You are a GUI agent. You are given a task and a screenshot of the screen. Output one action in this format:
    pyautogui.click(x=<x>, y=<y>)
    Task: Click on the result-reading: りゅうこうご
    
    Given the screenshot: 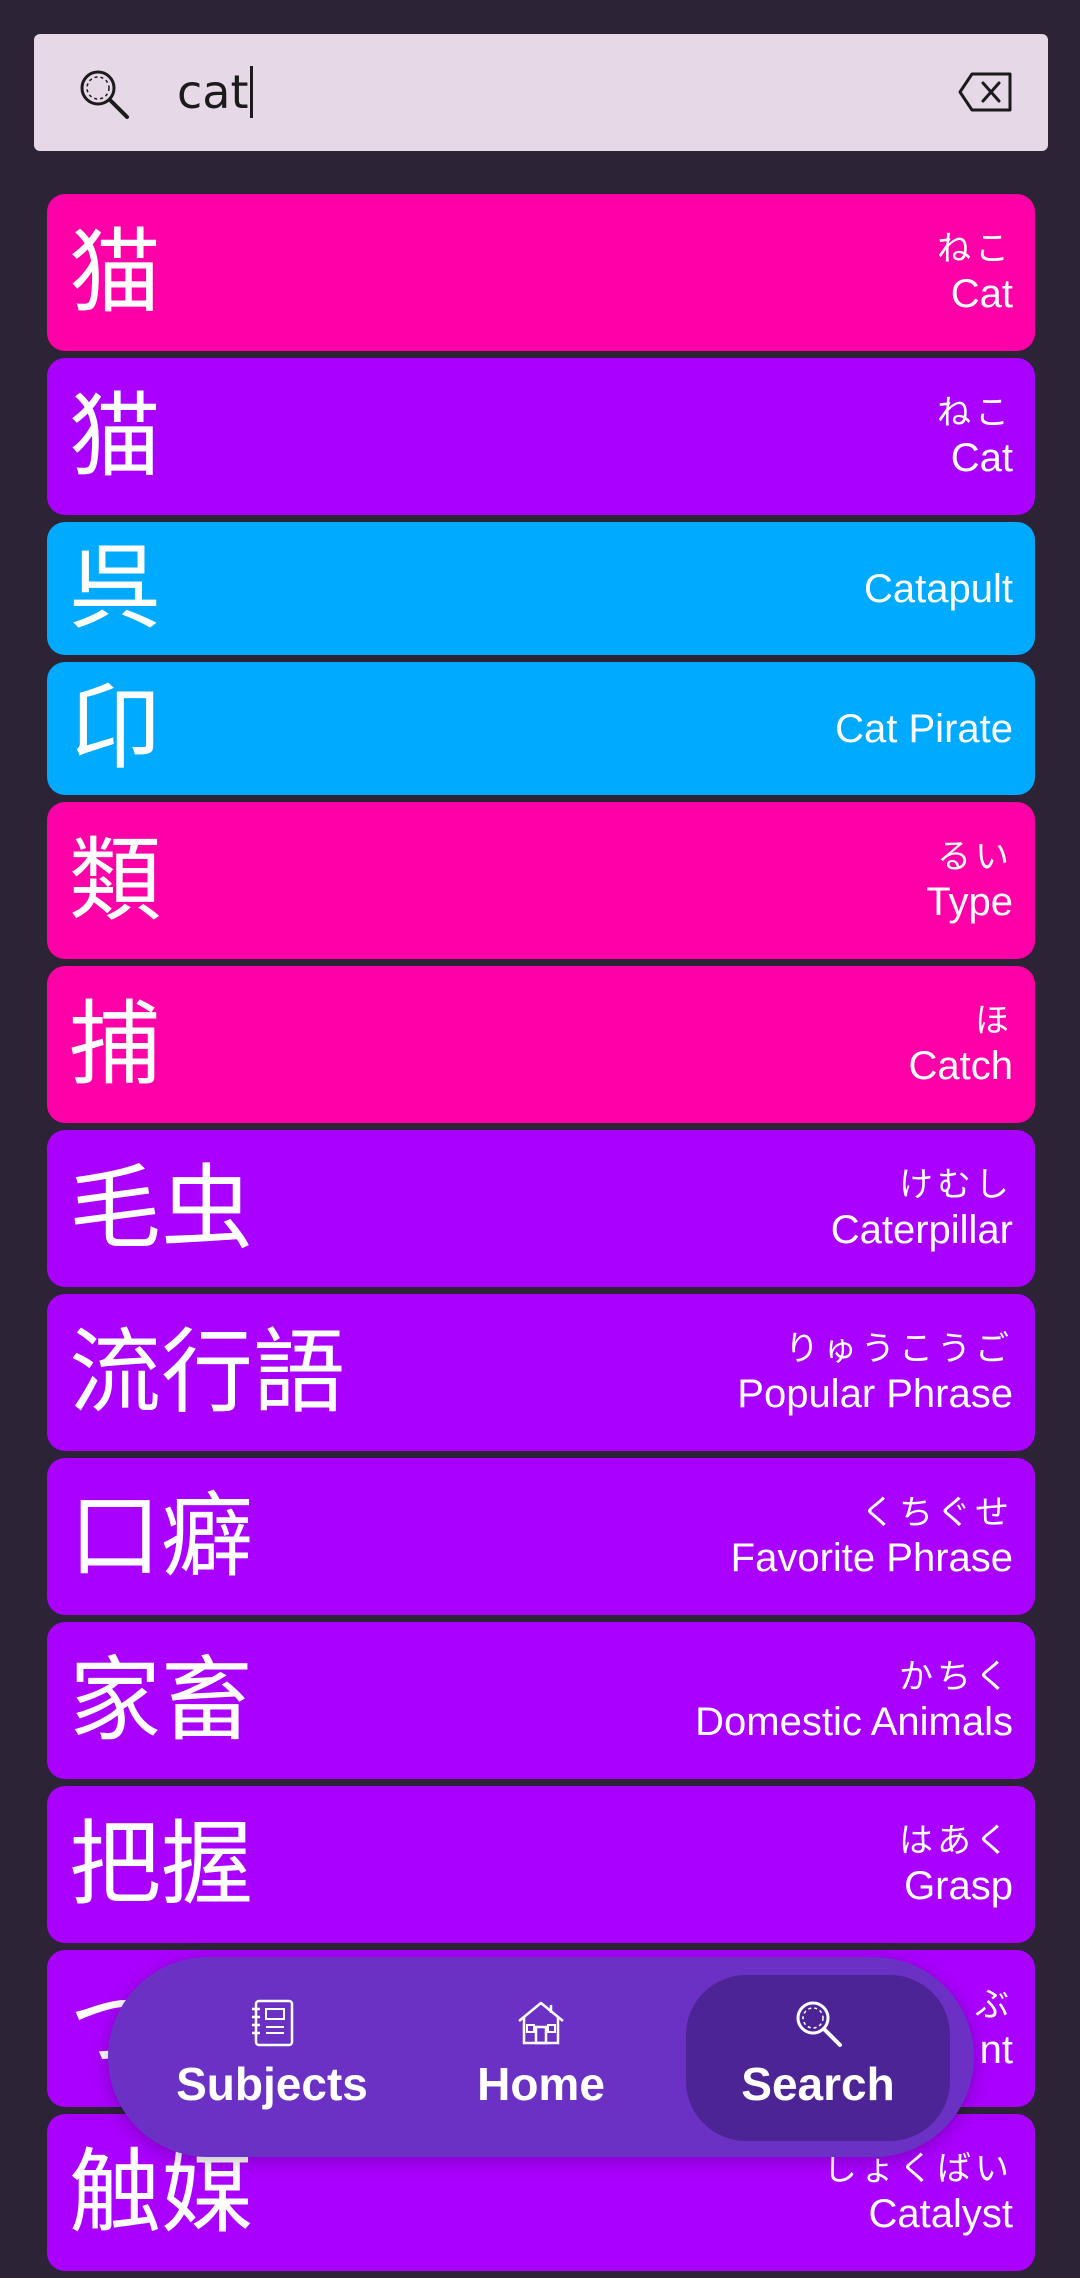 What is the action you would take?
    pyautogui.click(x=899, y=1348)
    